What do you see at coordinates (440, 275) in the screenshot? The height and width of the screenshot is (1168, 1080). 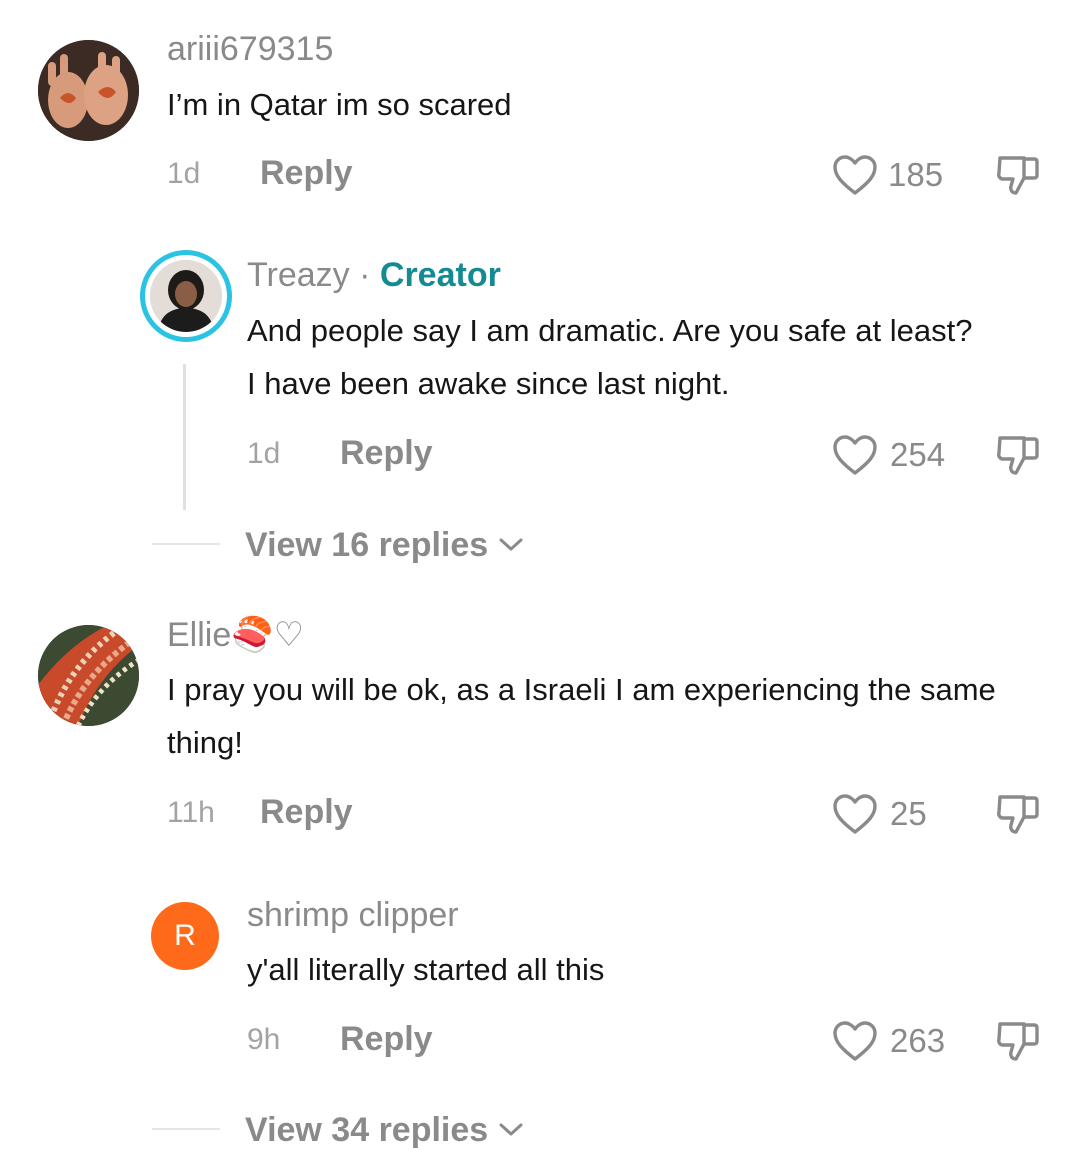 I see `creator-badge: Creator` at bounding box center [440, 275].